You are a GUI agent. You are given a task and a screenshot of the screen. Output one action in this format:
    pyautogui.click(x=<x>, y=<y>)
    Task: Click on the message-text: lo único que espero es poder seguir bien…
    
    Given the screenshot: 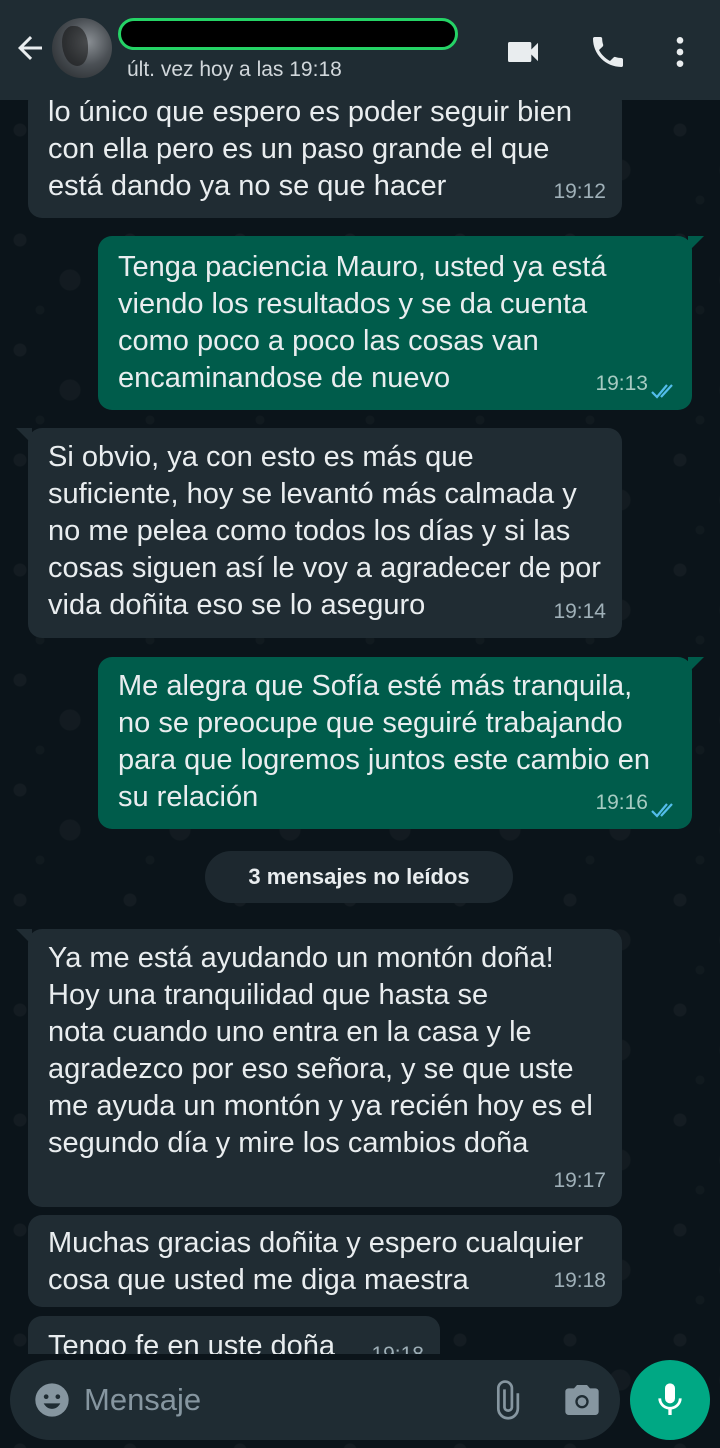 What is the action you would take?
    pyautogui.click(x=310, y=151)
    